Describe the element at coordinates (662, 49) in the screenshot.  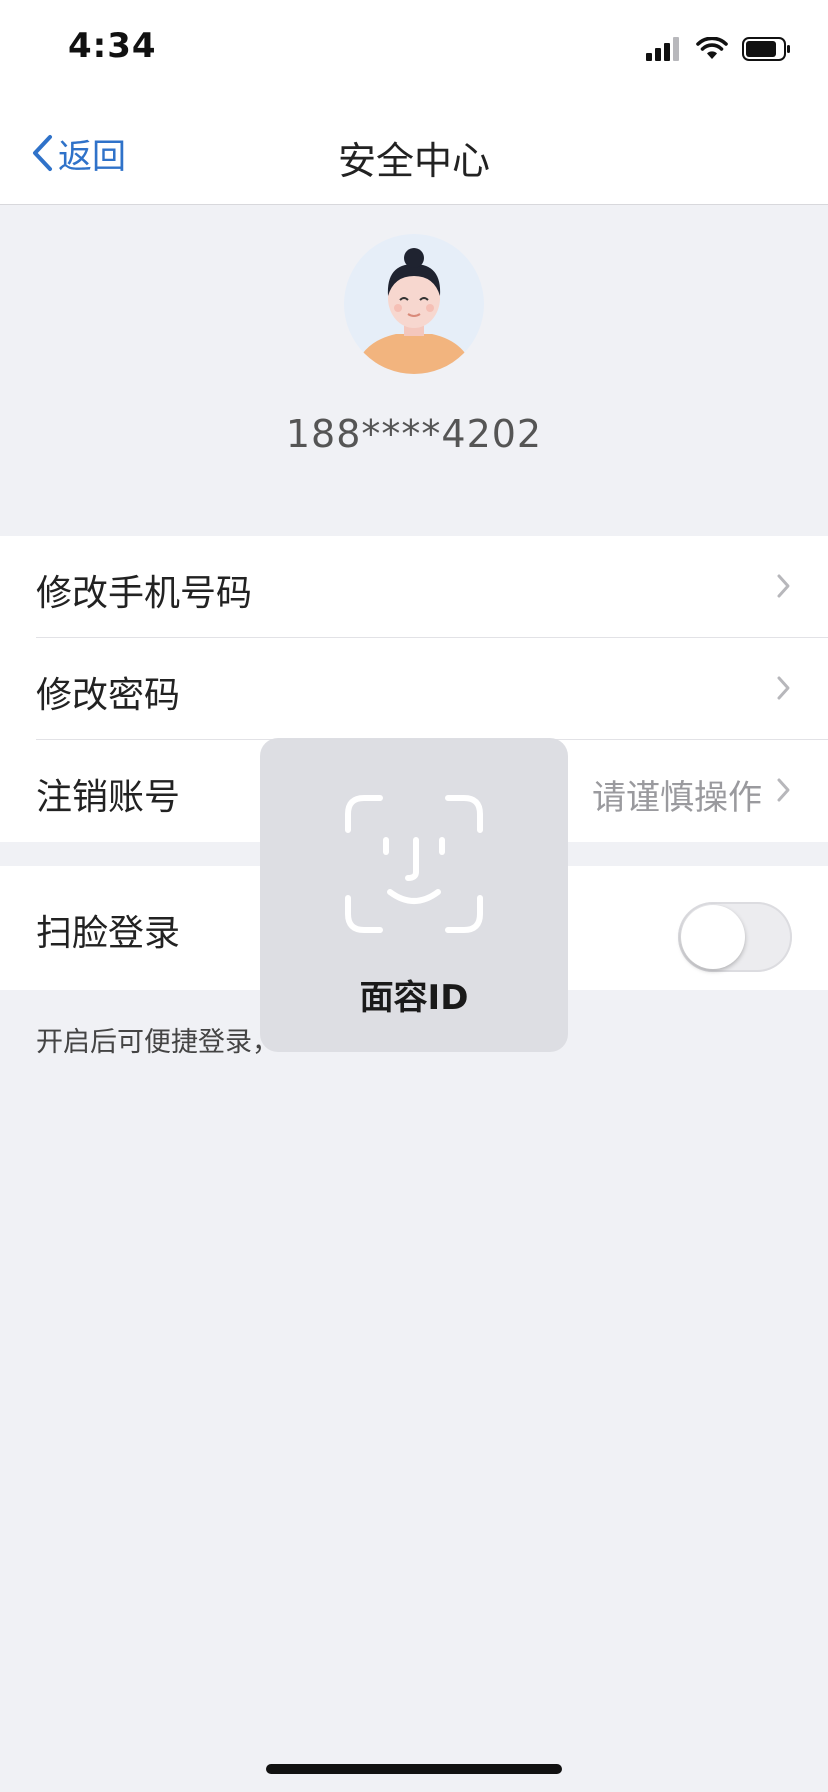
I see `cellular-signal-icon` at that location.